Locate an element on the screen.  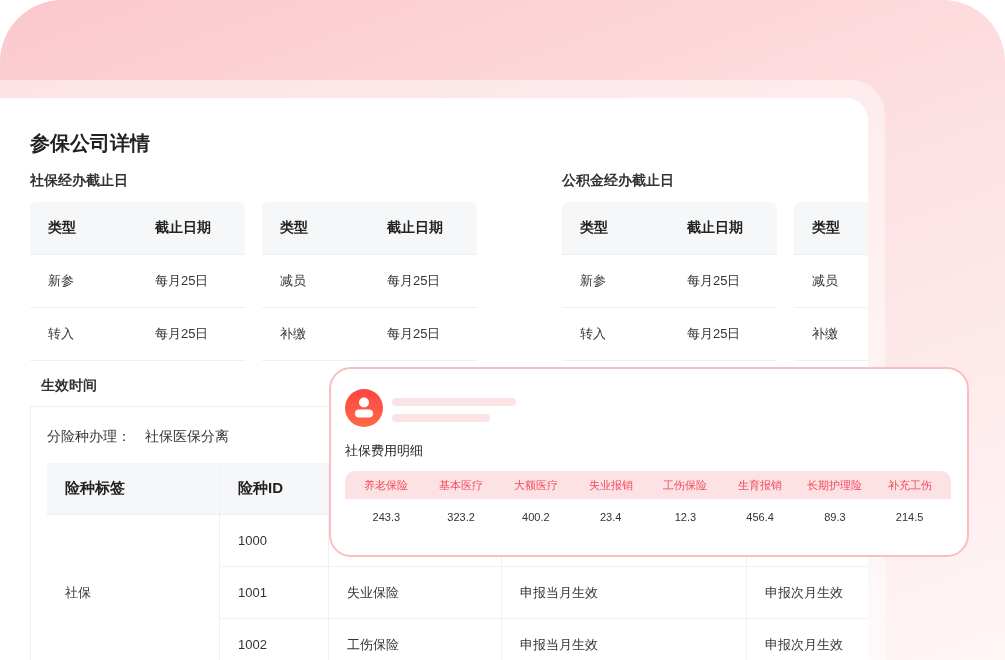
table-cell-text: 243.3 is located at coordinates (386, 517).